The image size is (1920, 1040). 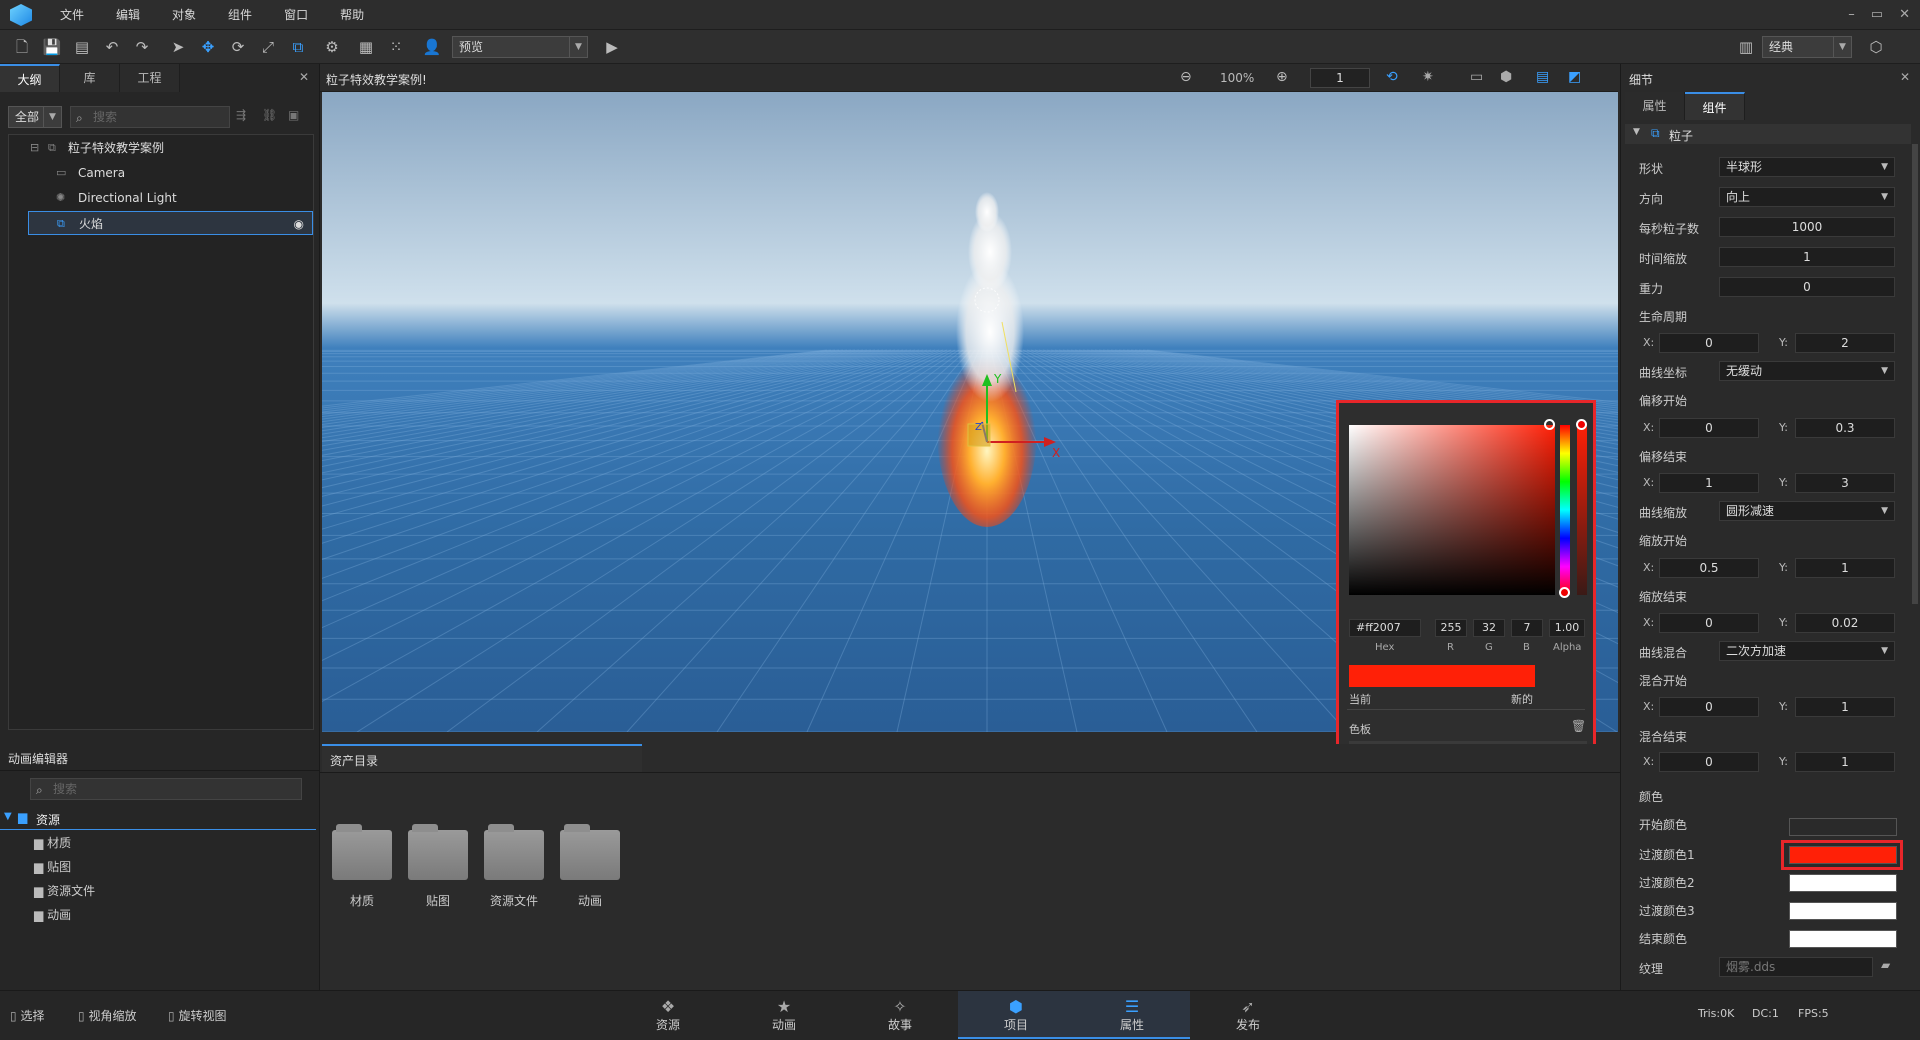 What do you see at coordinates (142, 47) in the screenshot?
I see `redo-icon: ↷` at bounding box center [142, 47].